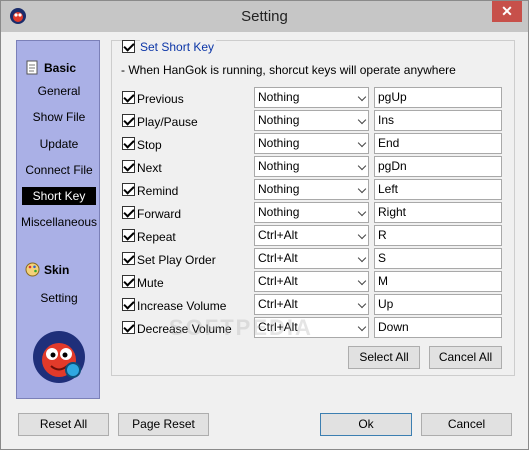 The width and height of the screenshot is (529, 450). What do you see at coordinates (63, 424) in the screenshot?
I see `reset-all-button: Reset All` at bounding box center [63, 424].